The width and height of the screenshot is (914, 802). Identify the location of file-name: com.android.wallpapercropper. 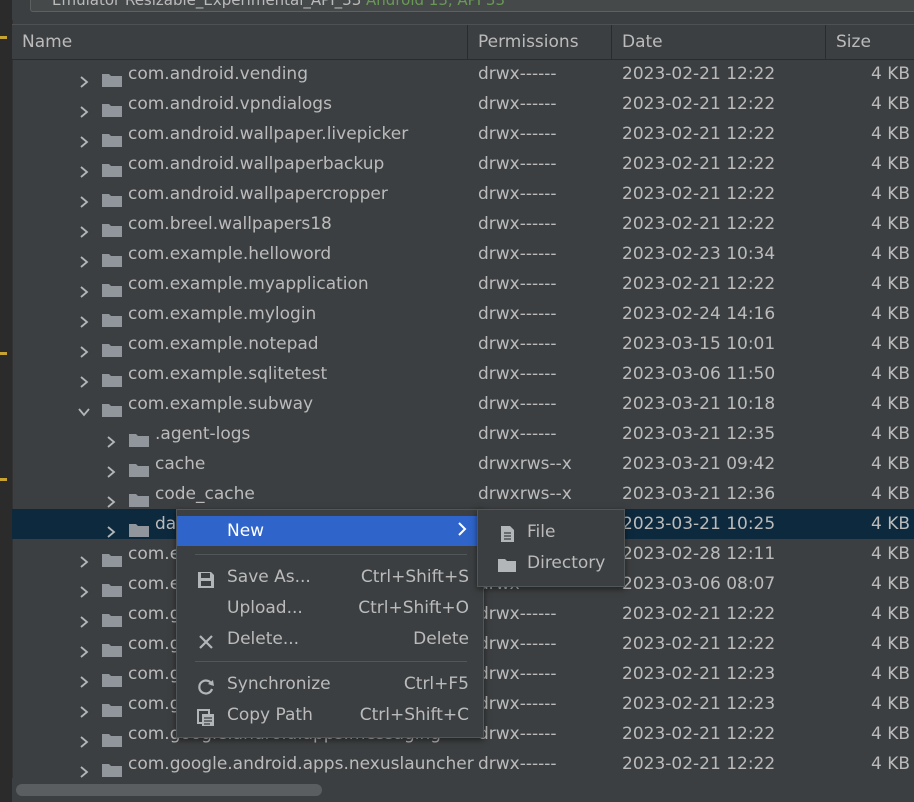
(258, 194).